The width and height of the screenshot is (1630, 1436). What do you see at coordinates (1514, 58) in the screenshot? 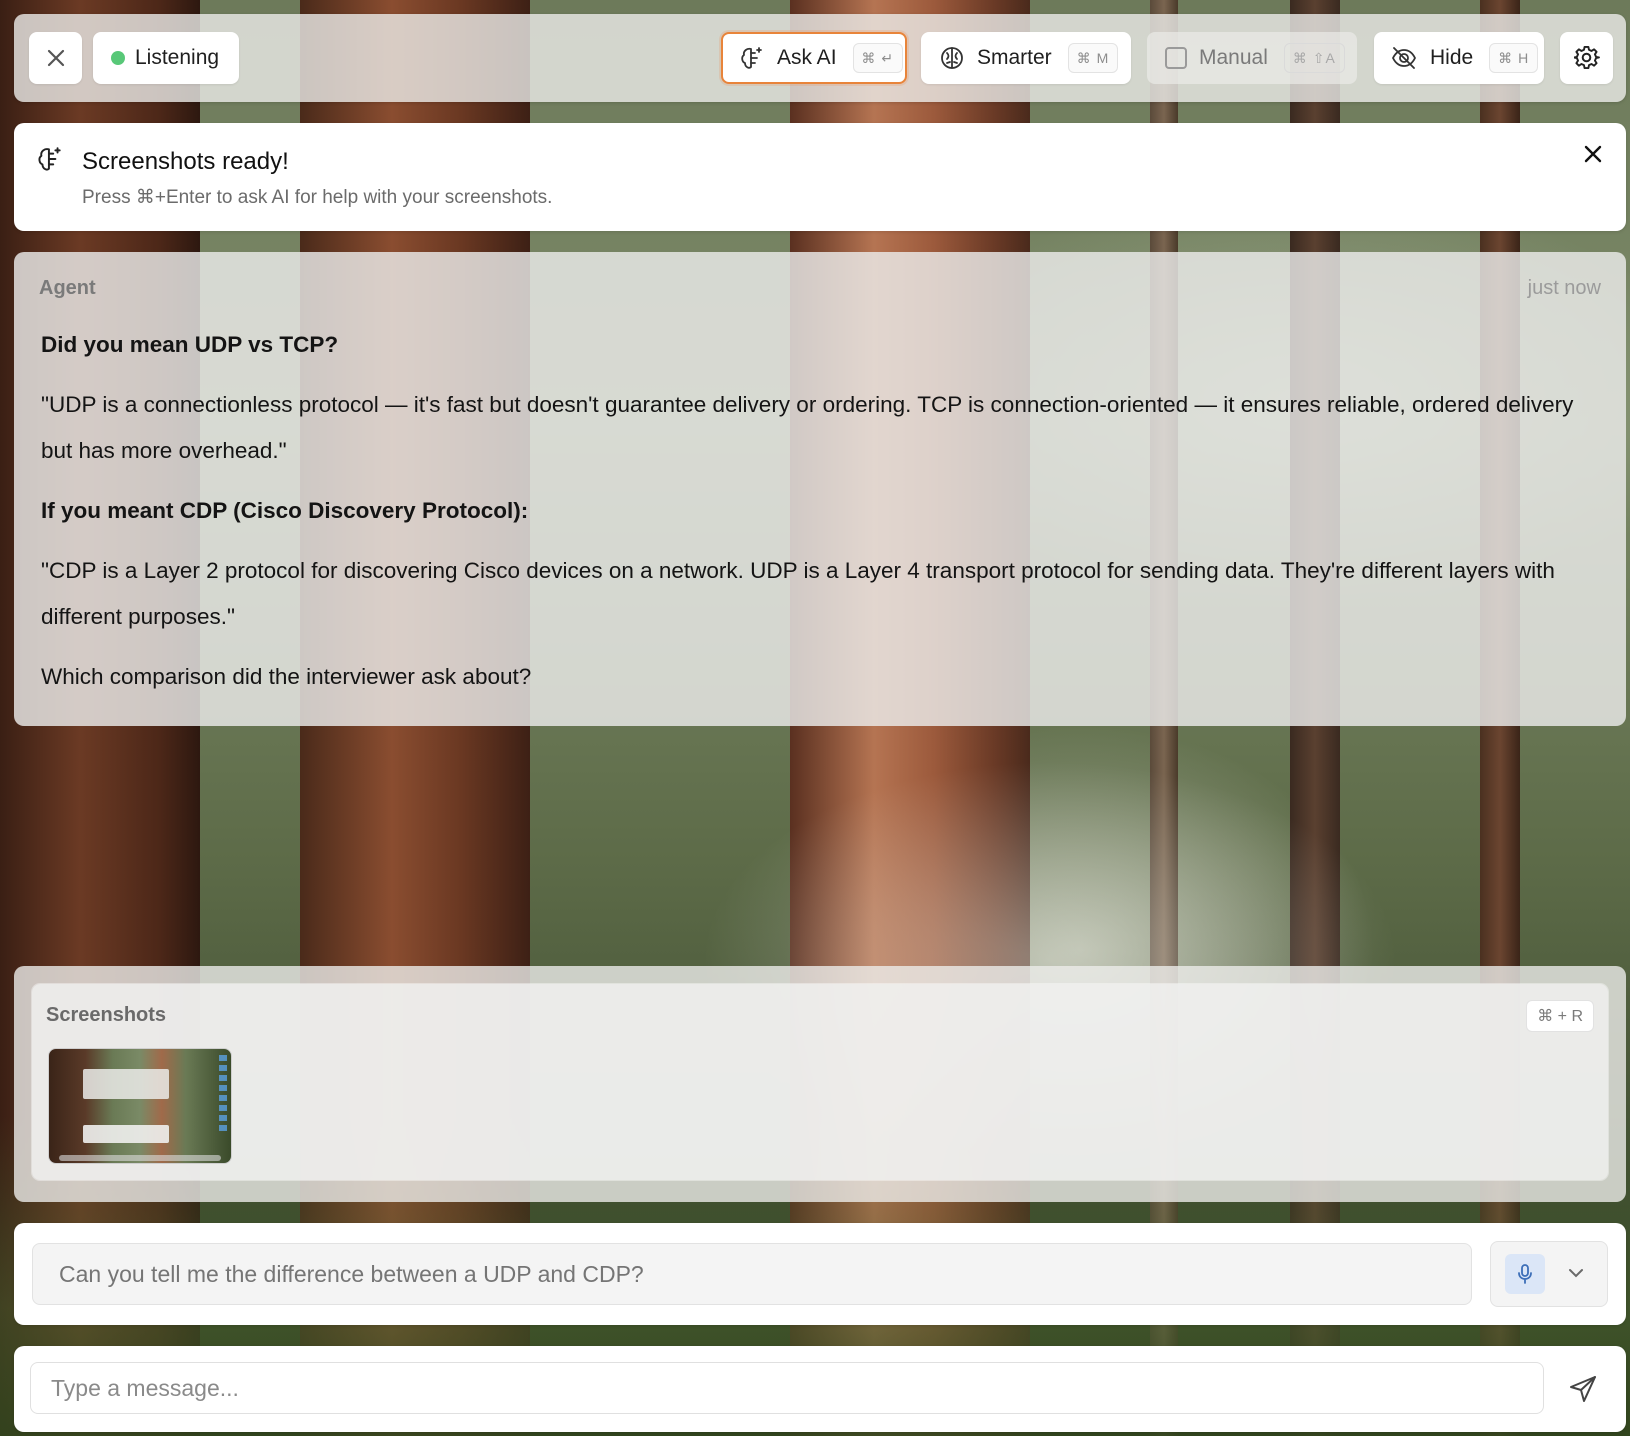
I see `hide-shortcut: ⌘ H` at bounding box center [1514, 58].